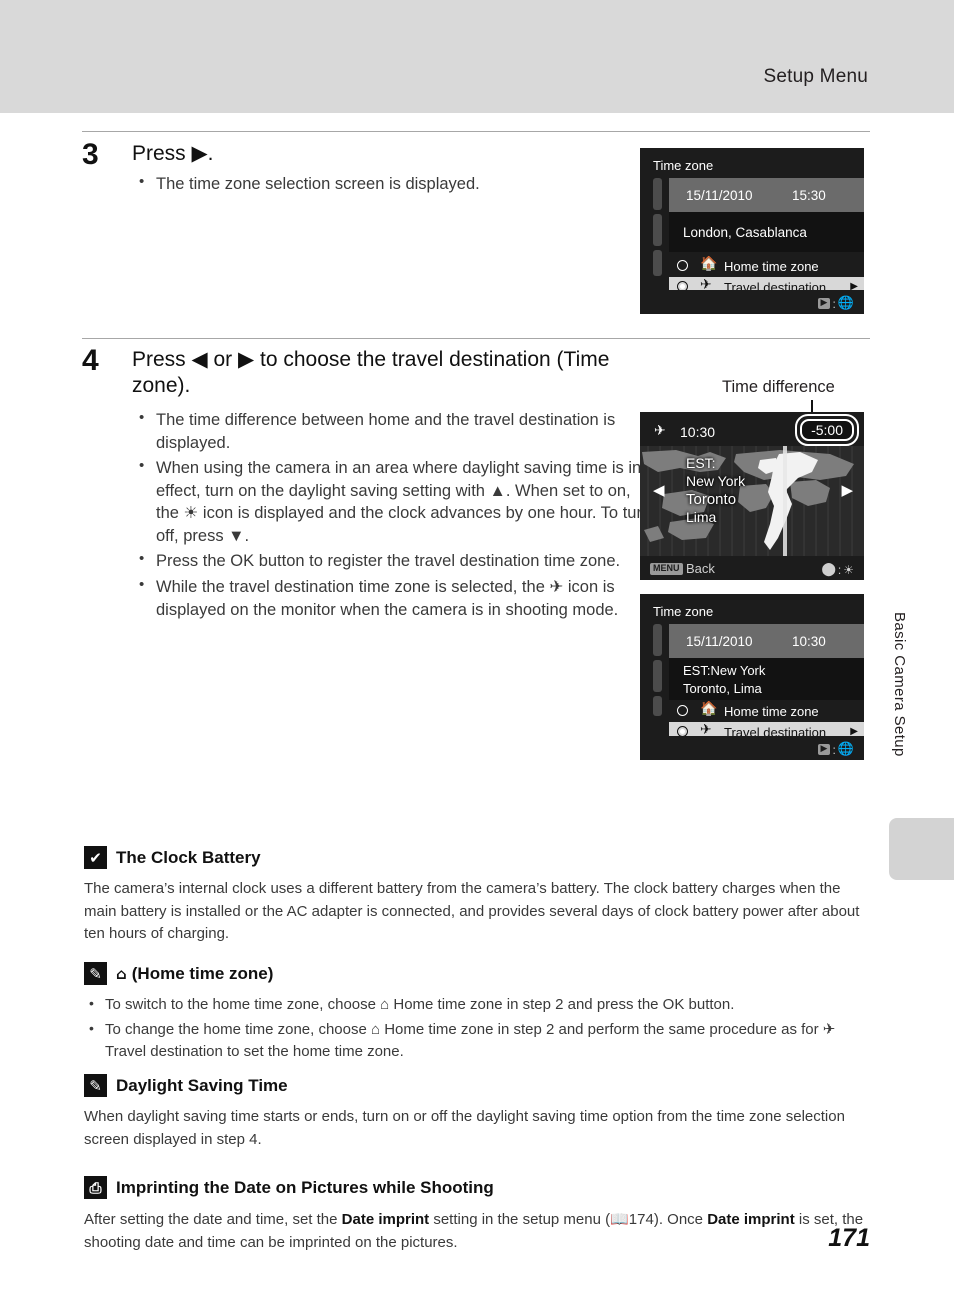 This screenshot has width=954, height=1314. I want to click on screen3-time: 10:30, so click(809, 641).